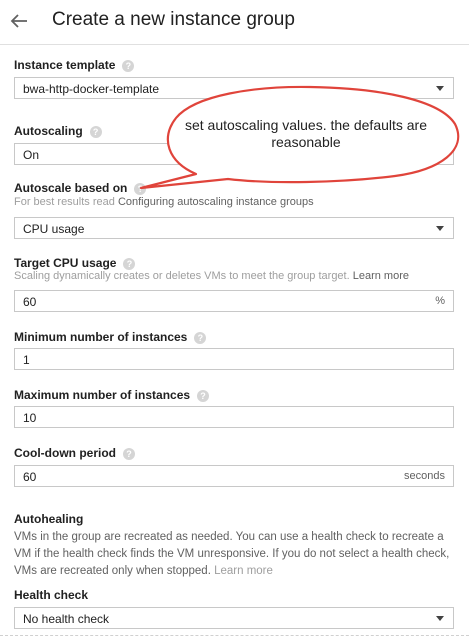  Describe the element at coordinates (234, 476) in the screenshot. I see `cooldown-input: 60 seconds` at that location.